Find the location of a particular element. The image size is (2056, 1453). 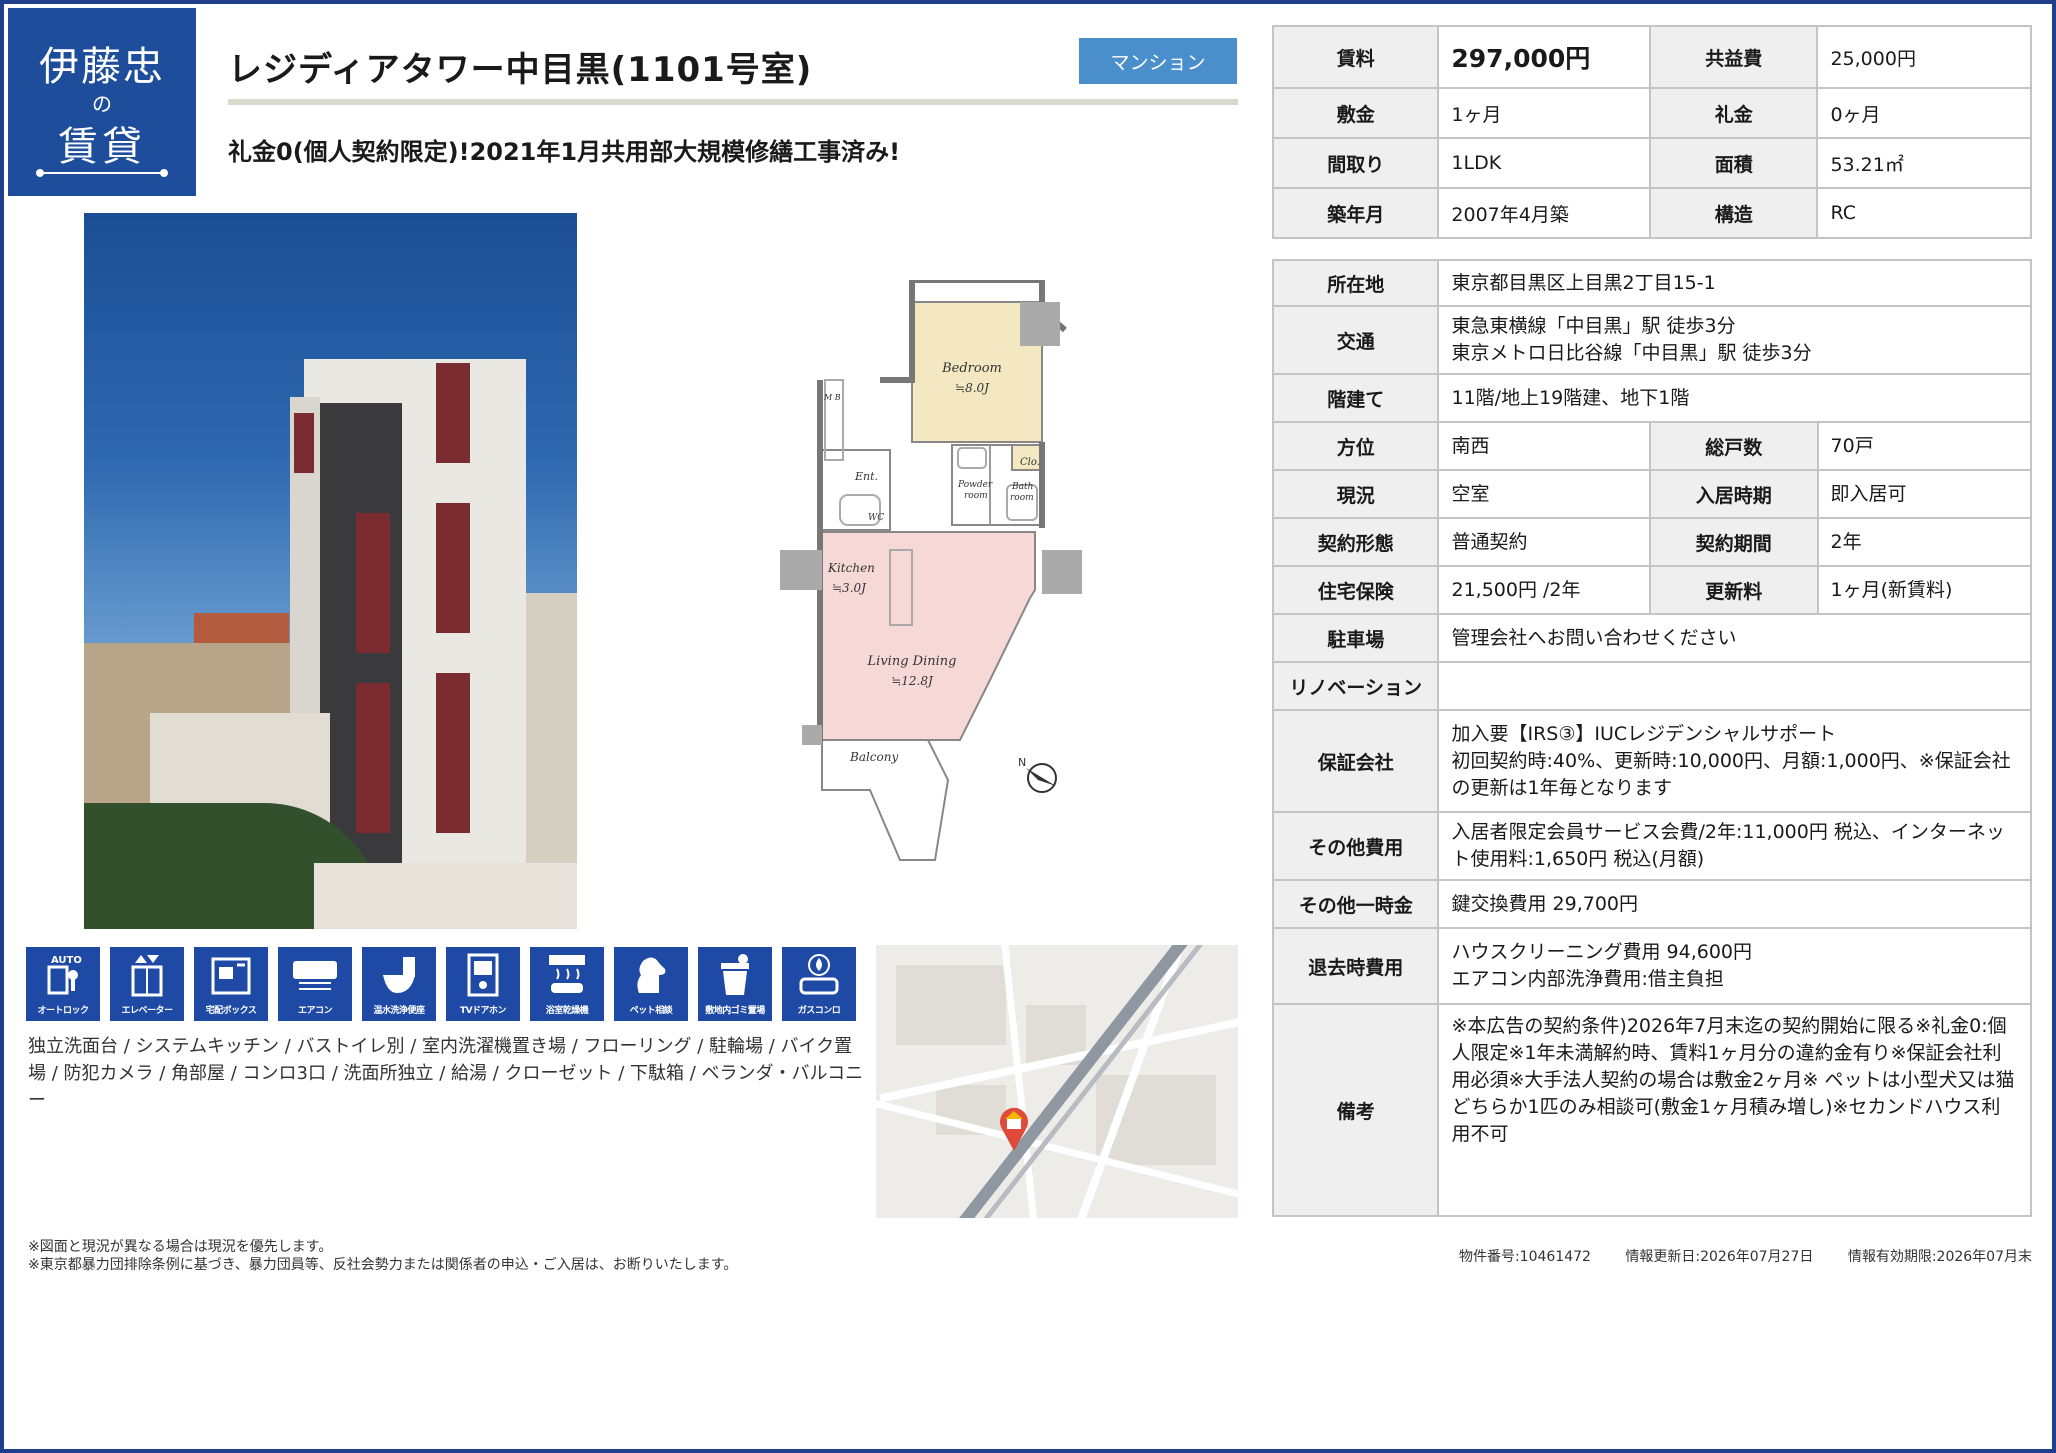

units-value: 70戸 is located at coordinates (1924, 446).